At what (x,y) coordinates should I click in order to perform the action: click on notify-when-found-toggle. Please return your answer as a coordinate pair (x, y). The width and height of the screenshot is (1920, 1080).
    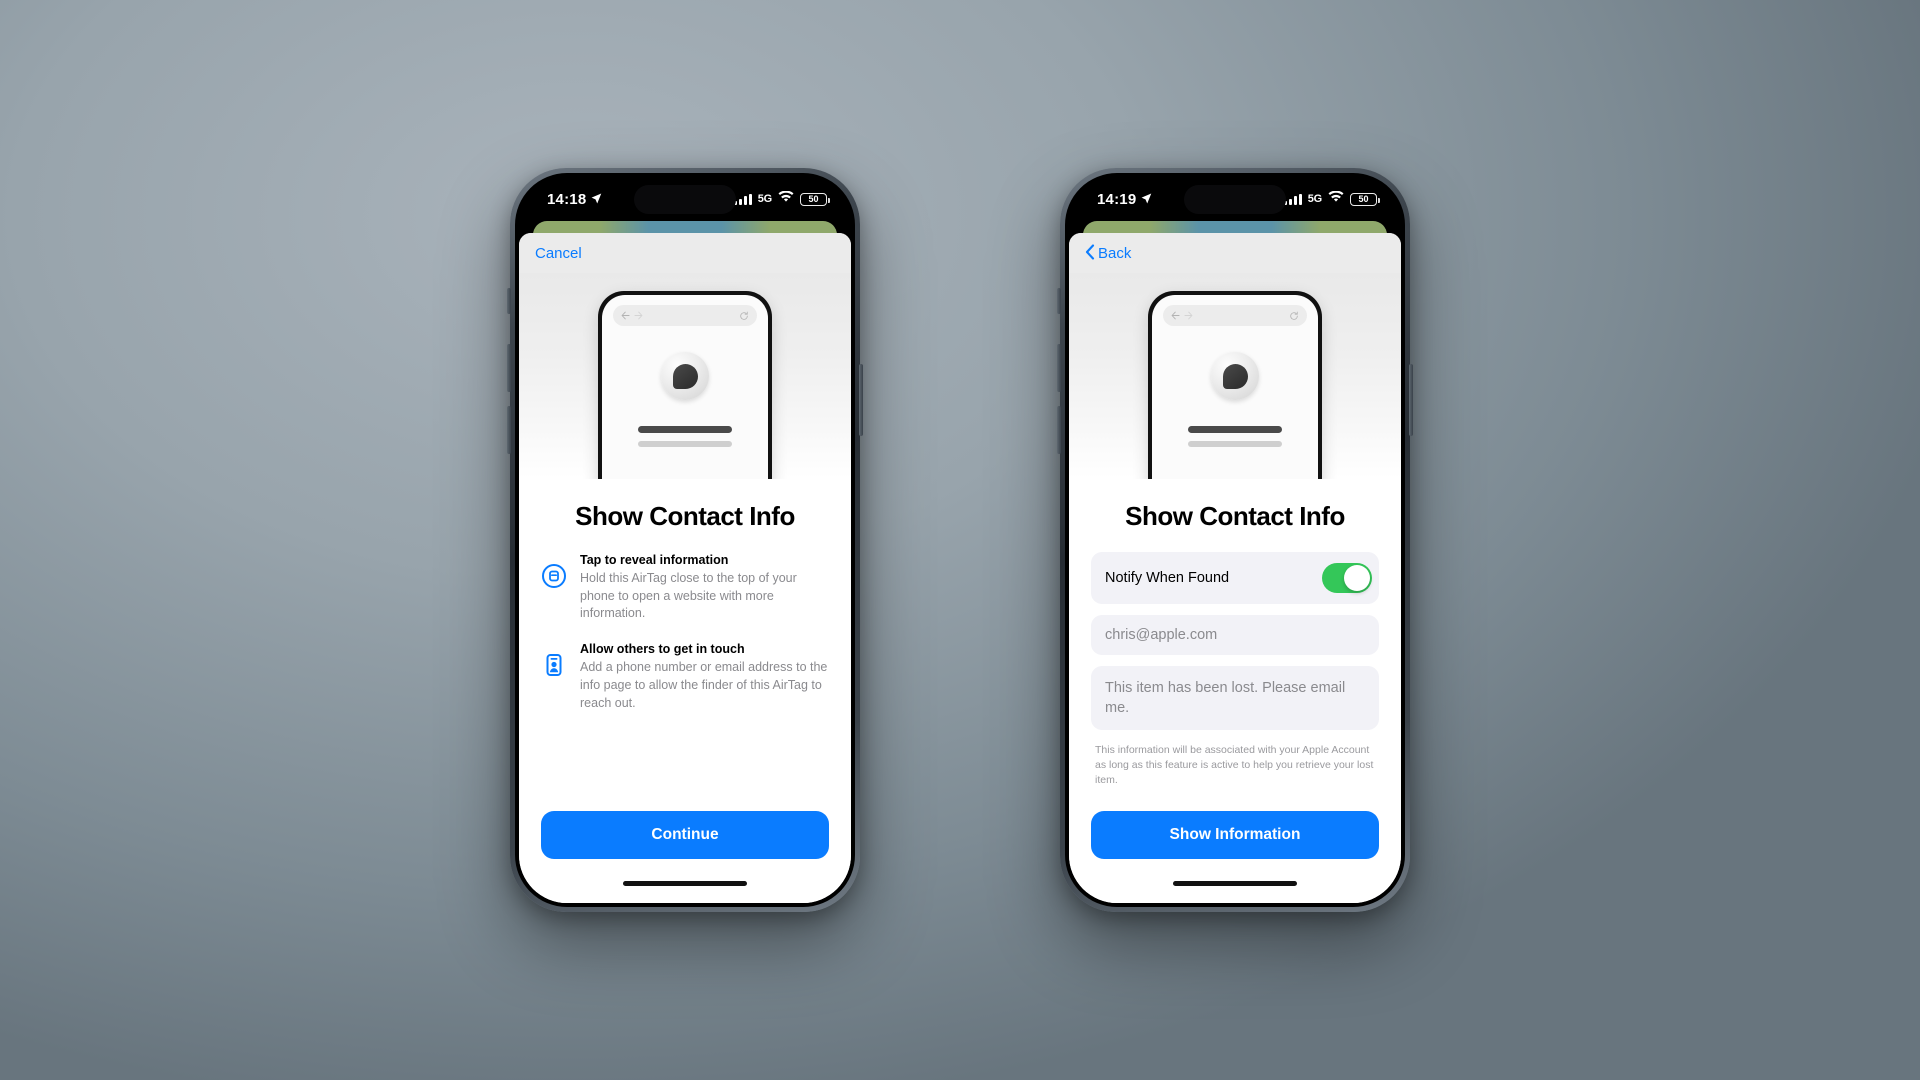
    Looking at the image, I should click on (1347, 578).